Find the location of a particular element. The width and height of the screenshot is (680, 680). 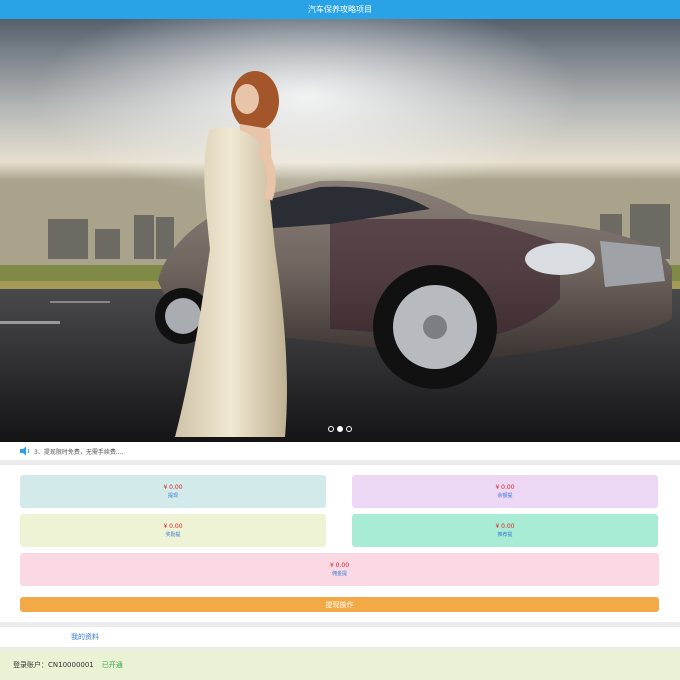

page-title: 汽车保养攻略项目 is located at coordinates (340, 9).